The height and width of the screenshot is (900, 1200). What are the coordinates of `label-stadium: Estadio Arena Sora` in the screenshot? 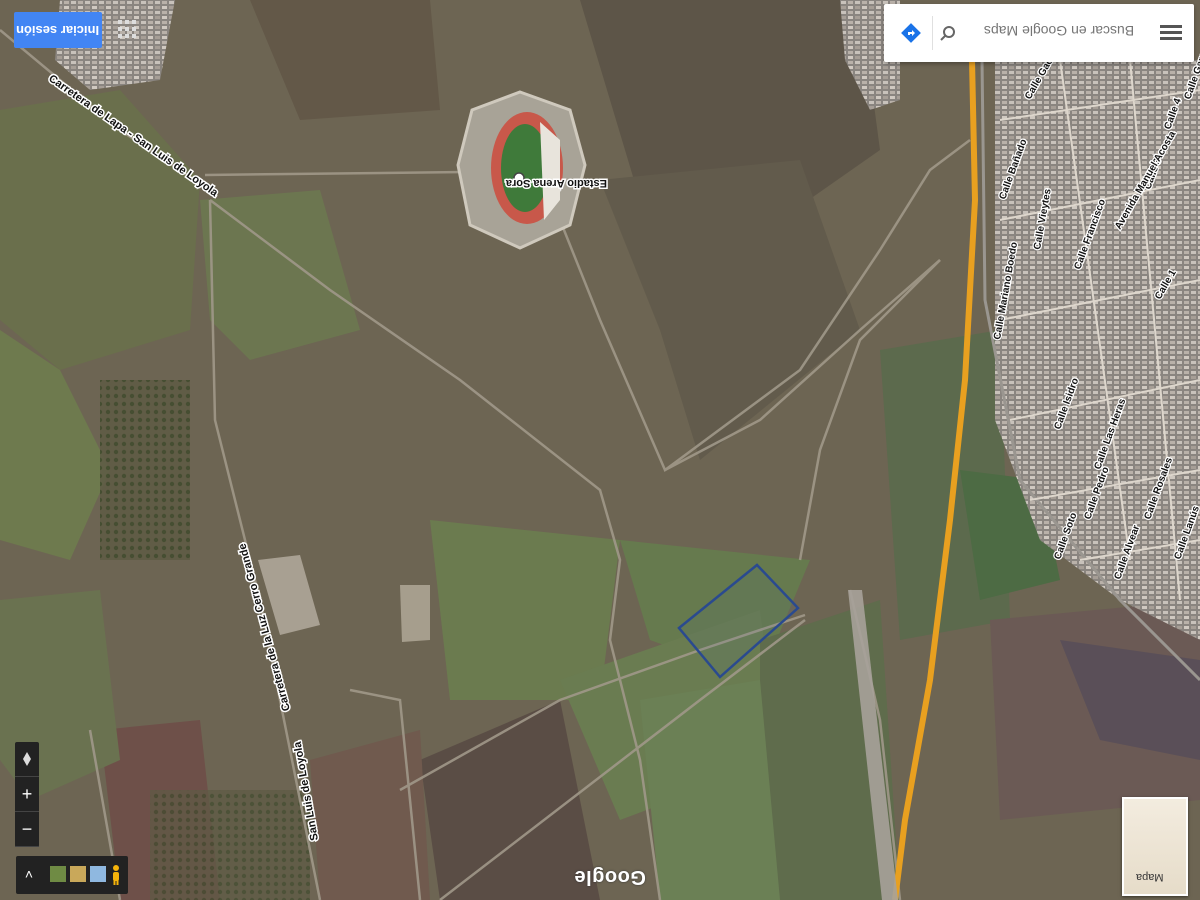 It's located at (556, 183).